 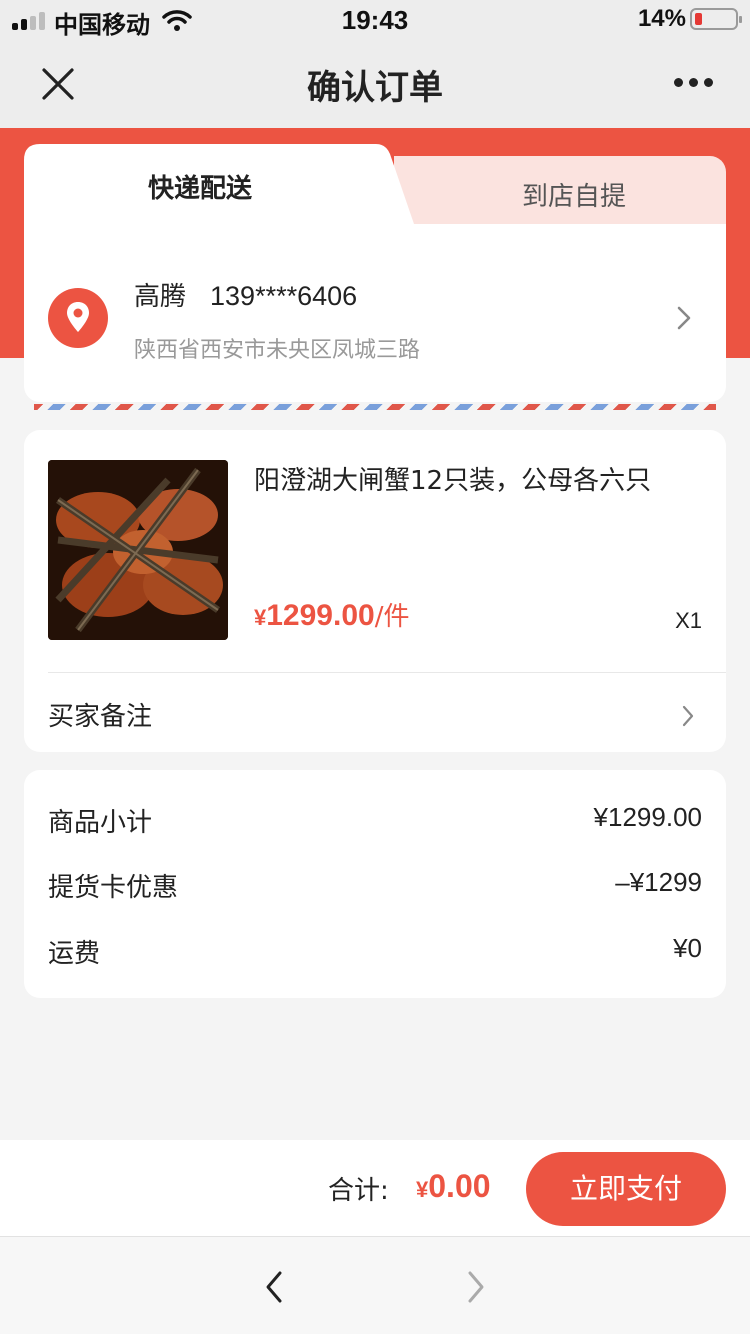 I want to click on status-bar: 中国移动 19:43 14%, so click(x=375, y=20).